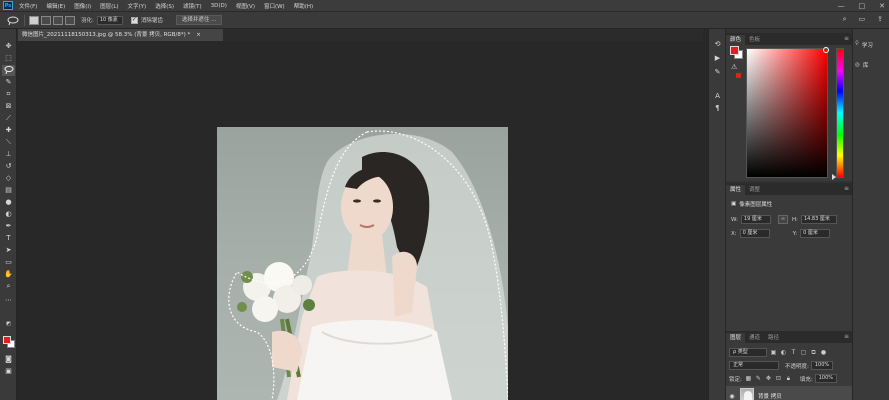 The image size is (889, 400). I want to click on x-input: 0 厘米, so click(754, 233).